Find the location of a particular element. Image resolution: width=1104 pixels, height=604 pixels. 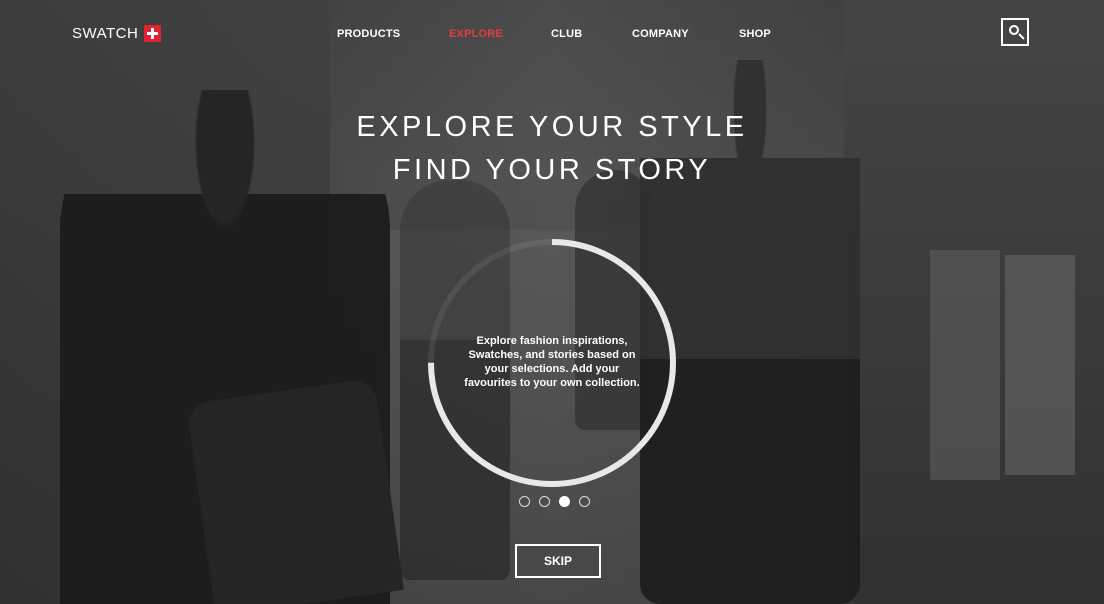

nav-item-explore: EXPLORE is located at coordinates (476, 34).